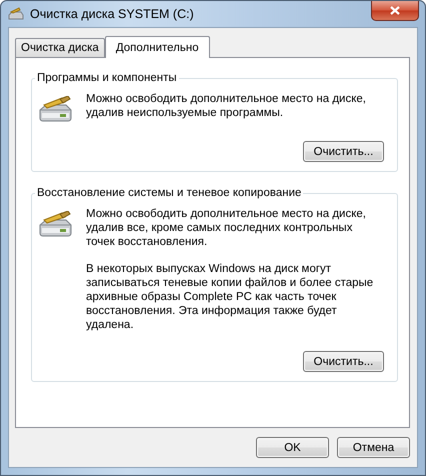 This screenshot has height=476, width=426. Describe the element at coordinates (107, 78) in the screenshot. I see `group-title: Программы и компоненты` at that location.